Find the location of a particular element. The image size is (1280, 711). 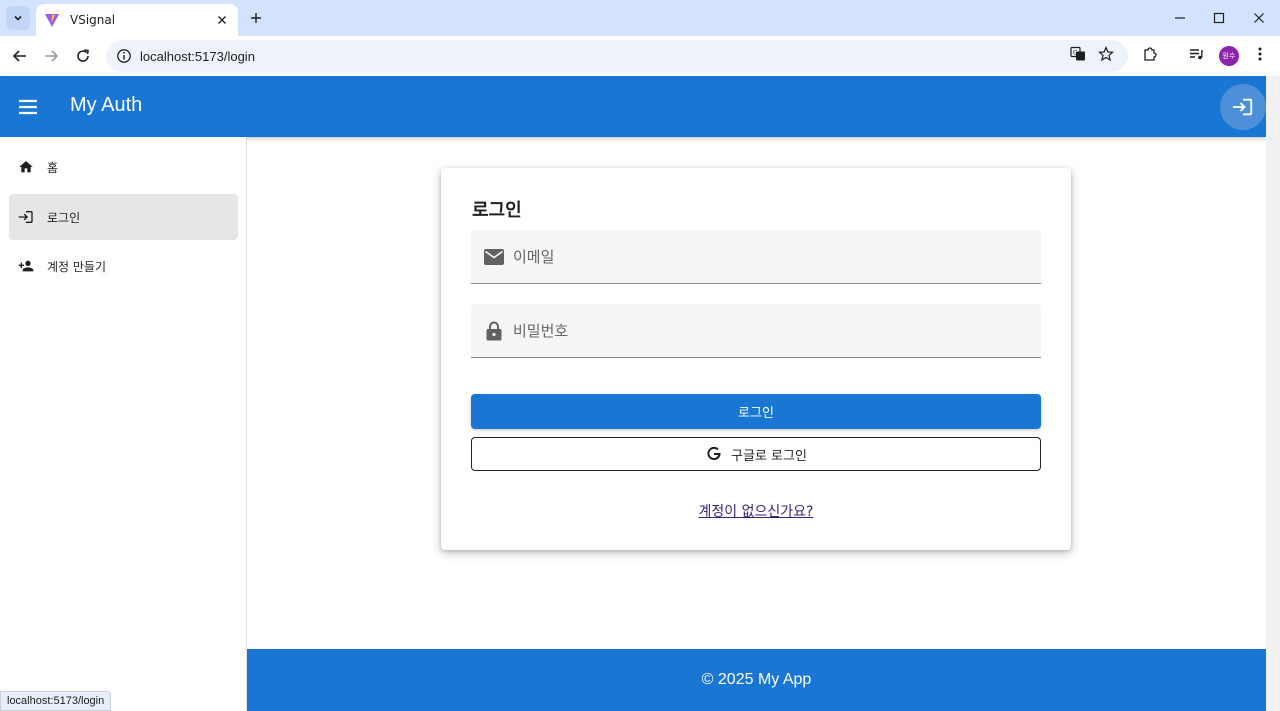

profile-avatar: 원수 is located at coordinates (1229, 56).